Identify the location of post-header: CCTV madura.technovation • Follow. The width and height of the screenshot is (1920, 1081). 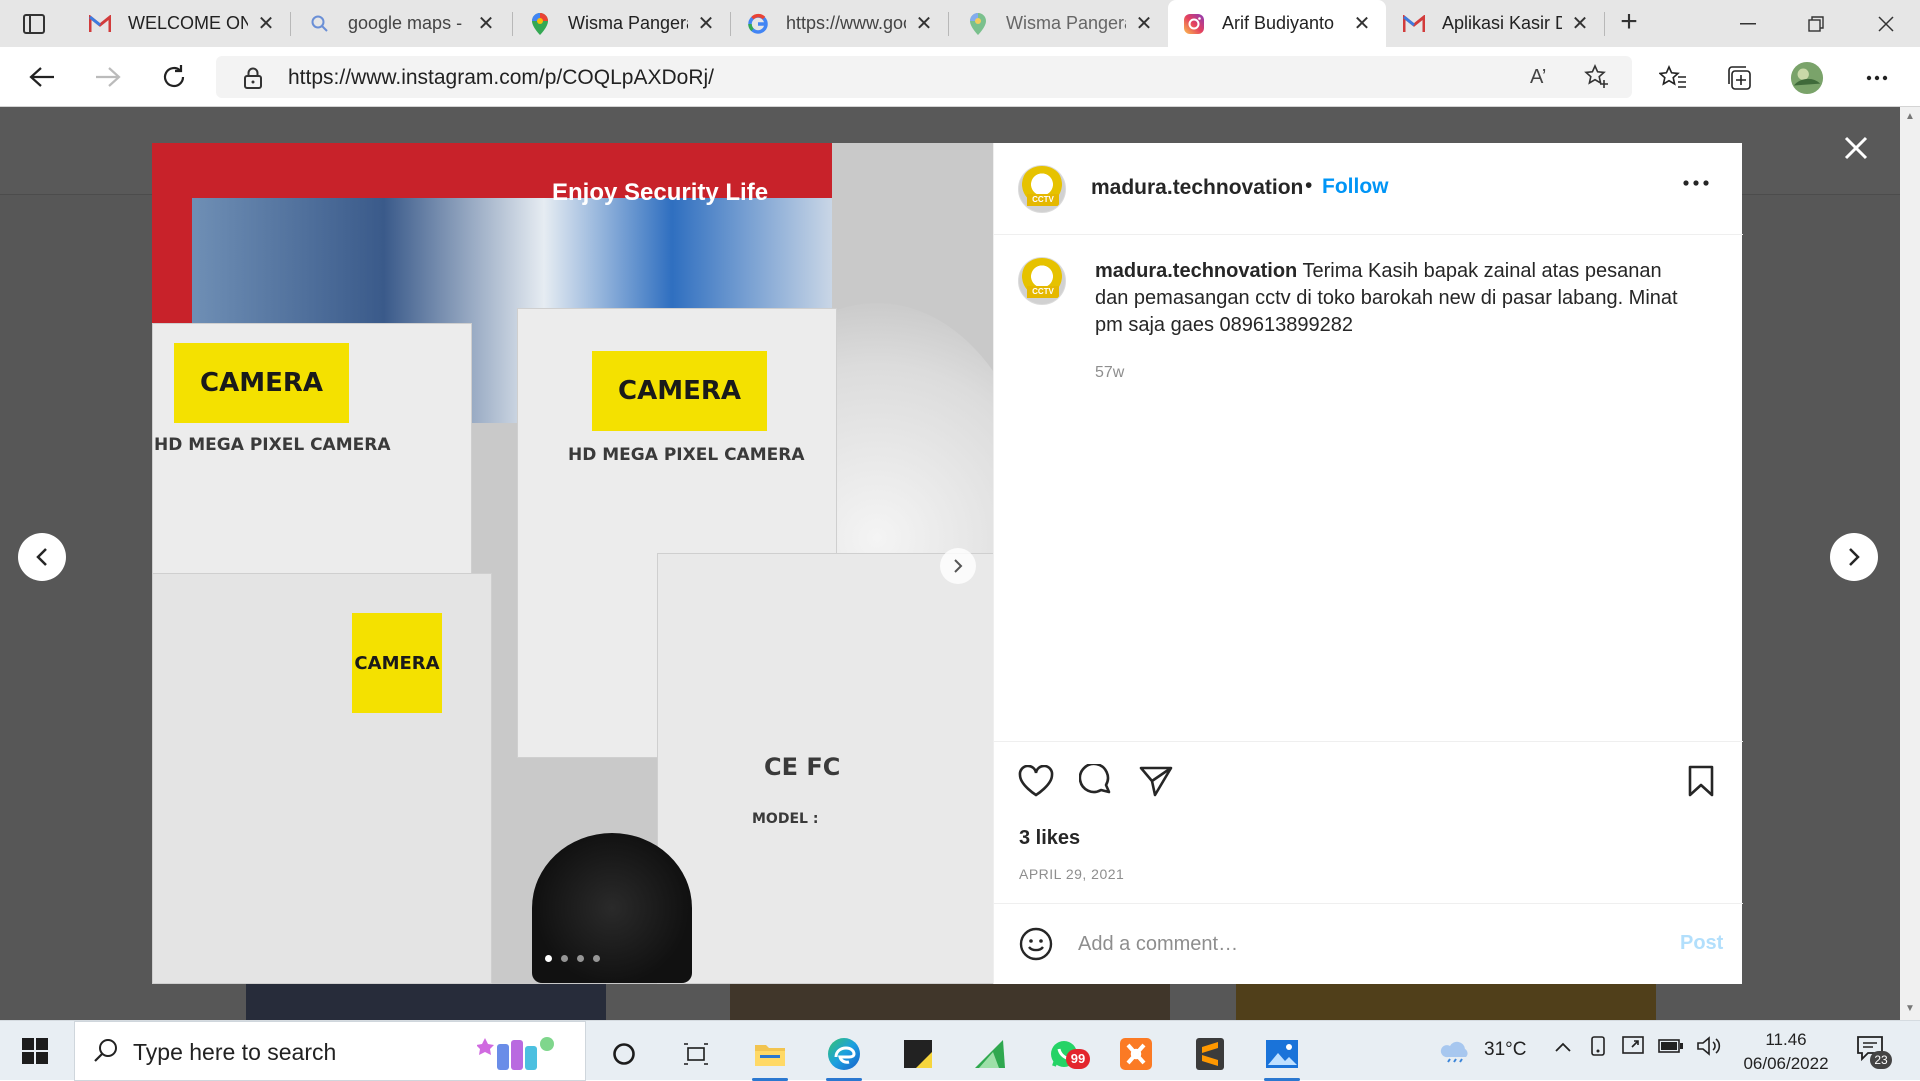
(1368, 189).